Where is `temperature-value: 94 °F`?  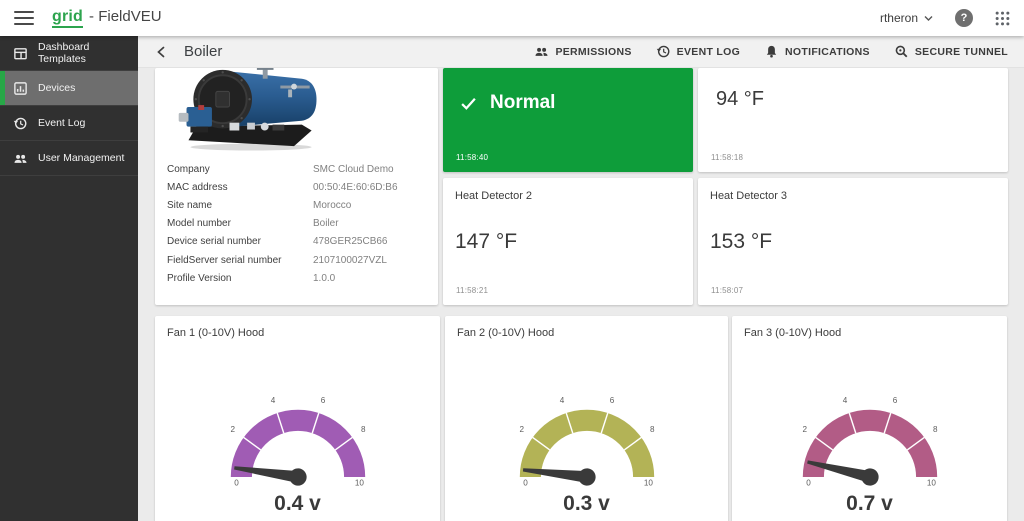
temperature-value: 94 °F is located at coordinates (740, 99).